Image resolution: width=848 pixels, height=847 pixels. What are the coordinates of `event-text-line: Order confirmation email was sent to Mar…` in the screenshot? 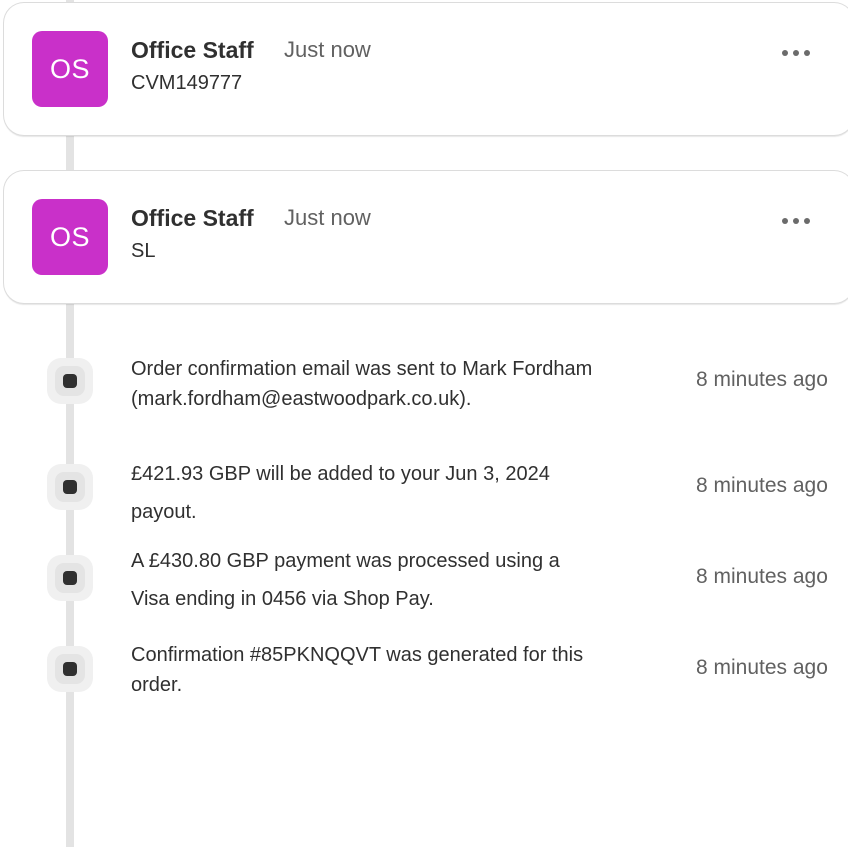 It's located at (362, 369).